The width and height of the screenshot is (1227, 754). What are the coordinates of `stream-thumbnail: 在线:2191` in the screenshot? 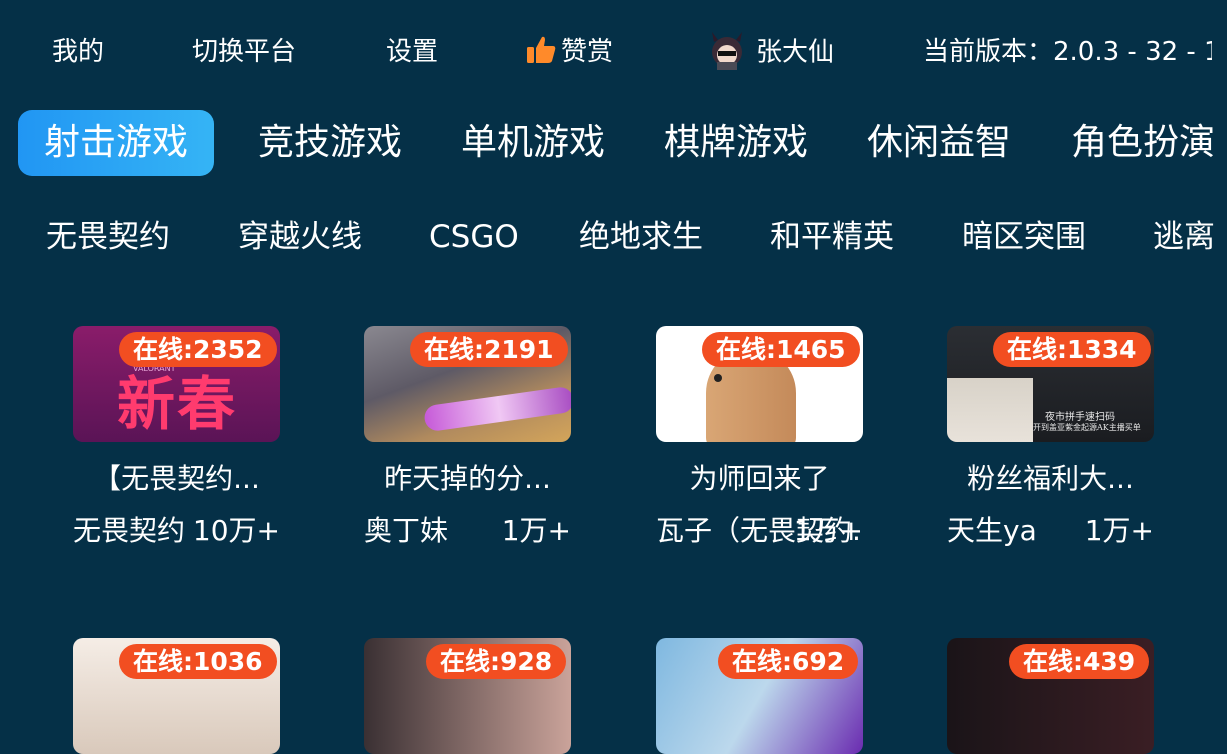 It's located at (467, 384).